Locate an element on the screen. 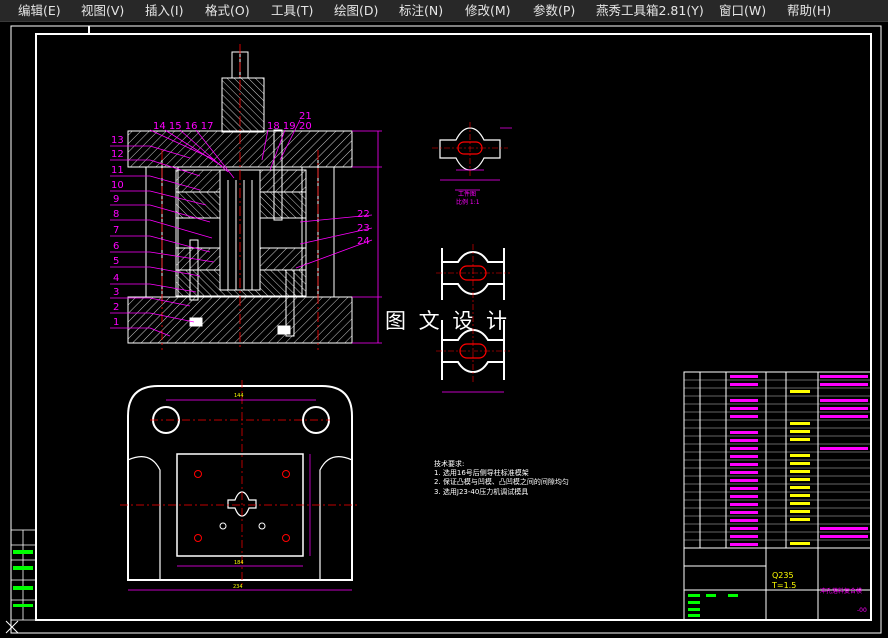 This screenshot has width=888, height=638. part-number-1: 1 is located at coordinates (116, 322).